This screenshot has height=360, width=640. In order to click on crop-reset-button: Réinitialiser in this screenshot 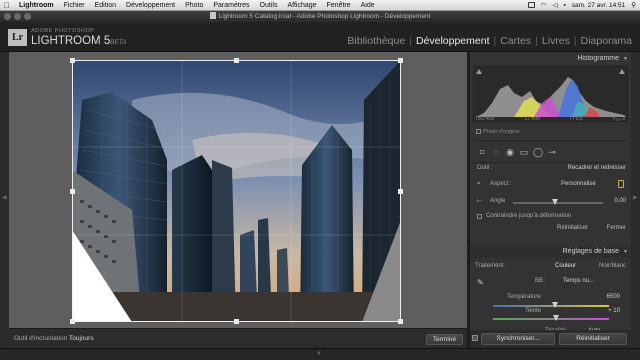, I will do `click(572, 228)`.